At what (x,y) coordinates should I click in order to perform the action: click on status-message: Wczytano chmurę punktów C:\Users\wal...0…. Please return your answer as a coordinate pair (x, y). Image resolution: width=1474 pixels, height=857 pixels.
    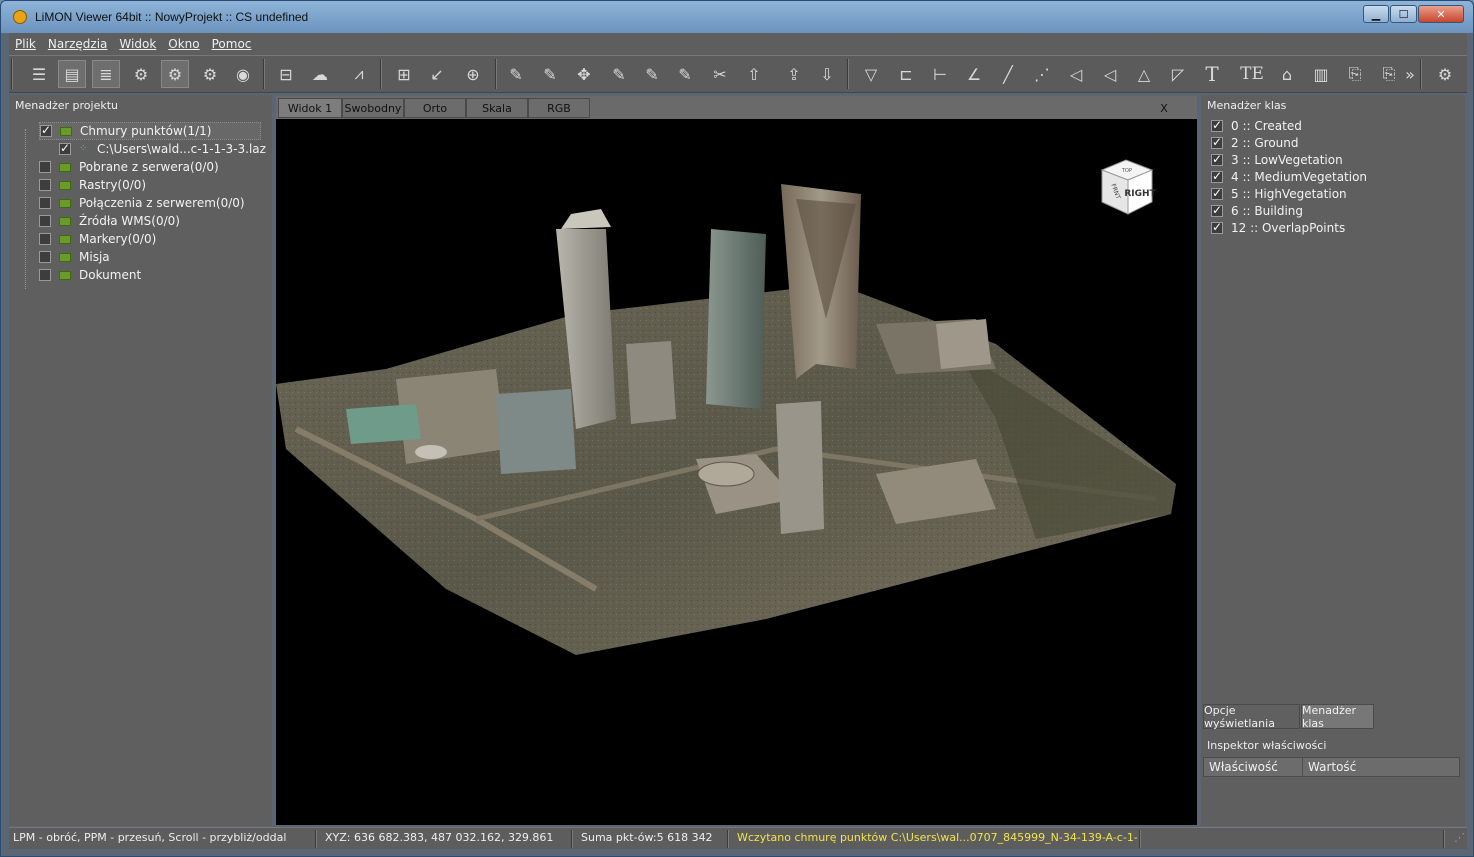
    Looking at the image, I should click on (937, 837).